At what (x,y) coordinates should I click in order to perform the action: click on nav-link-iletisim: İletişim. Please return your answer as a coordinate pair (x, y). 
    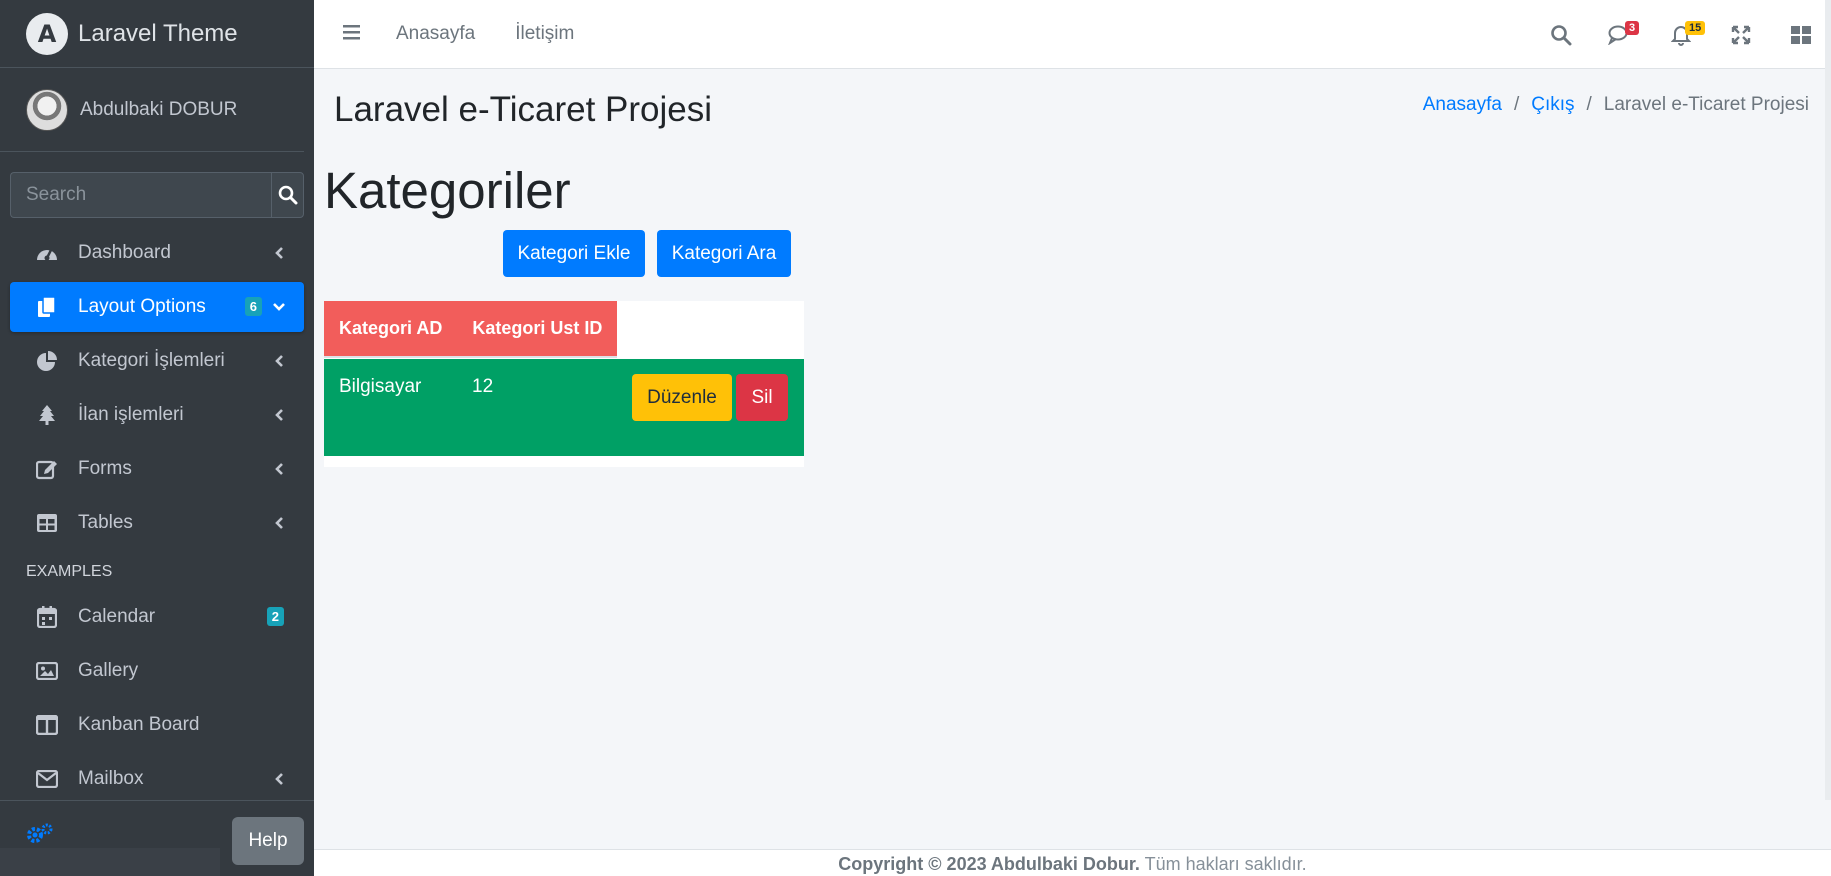
    Looking at the image, I should click on (544, 34).